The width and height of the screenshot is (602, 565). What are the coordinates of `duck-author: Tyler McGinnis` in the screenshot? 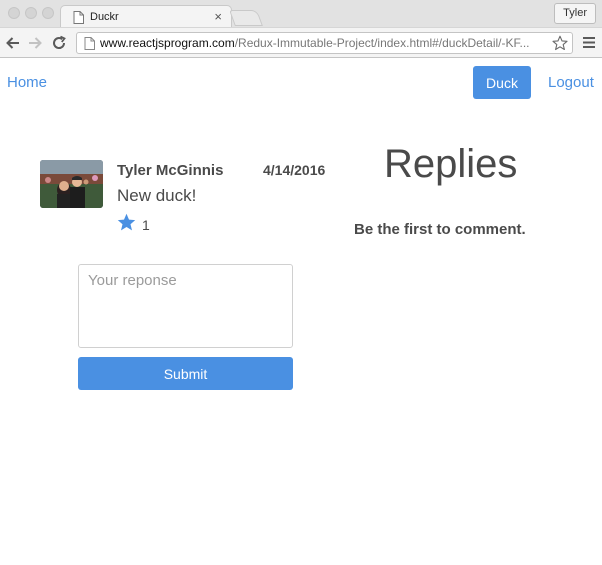 It's located at (170, 170).